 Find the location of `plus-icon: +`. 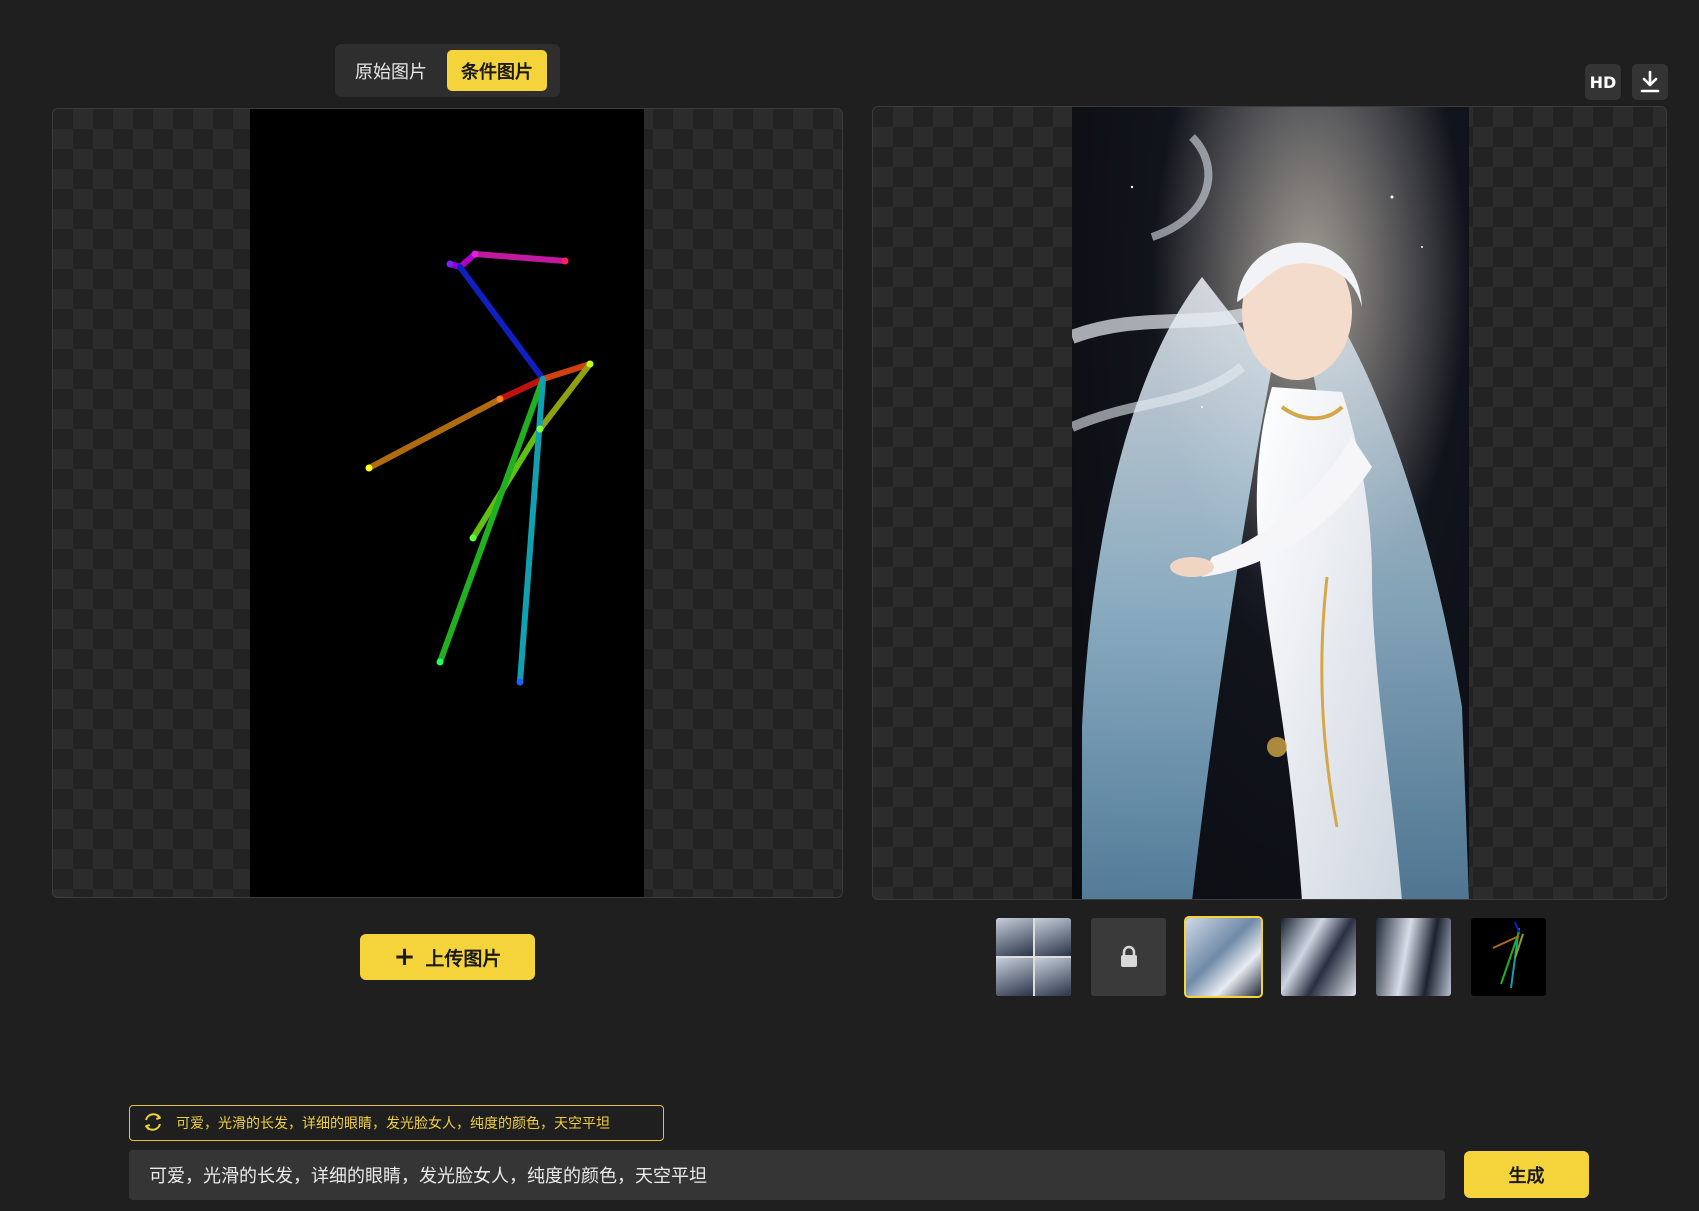

plus-icon: + is located at coordinates (404, 957).